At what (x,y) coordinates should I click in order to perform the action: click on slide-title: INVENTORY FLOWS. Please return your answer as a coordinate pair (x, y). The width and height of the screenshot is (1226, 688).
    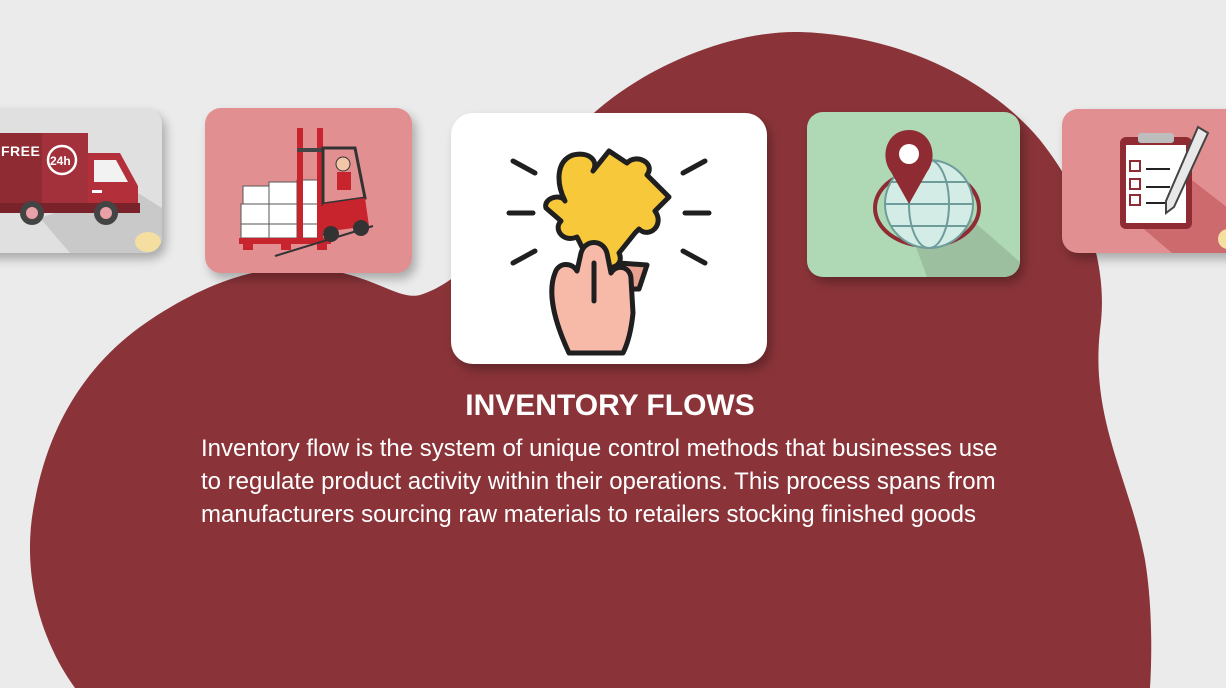
    Looking at the image, I should click on (610, 405).